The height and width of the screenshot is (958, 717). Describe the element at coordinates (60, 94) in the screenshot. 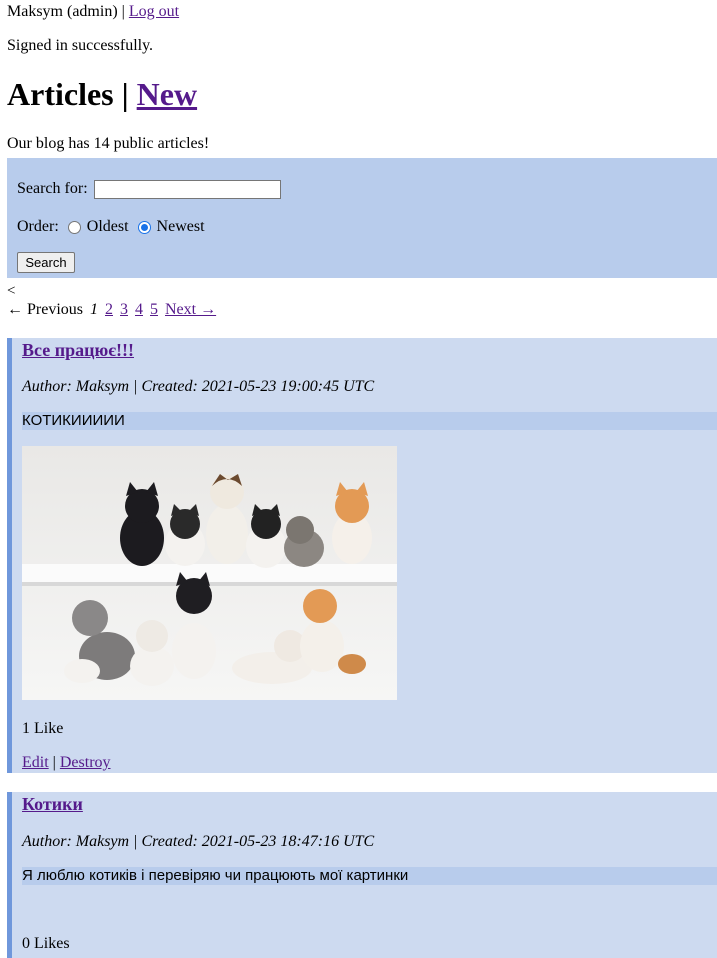

I see `page-title-text: Articles` at that location.